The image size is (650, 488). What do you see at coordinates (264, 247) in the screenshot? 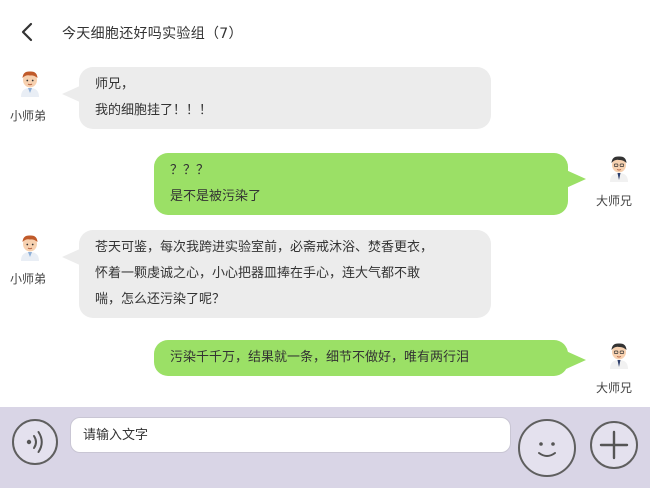
I see `message-line: 苍天可鉴，每次我跨进实验室前，必斋戒沐浴、焚香更衣，` at bounding box center [264, 247].